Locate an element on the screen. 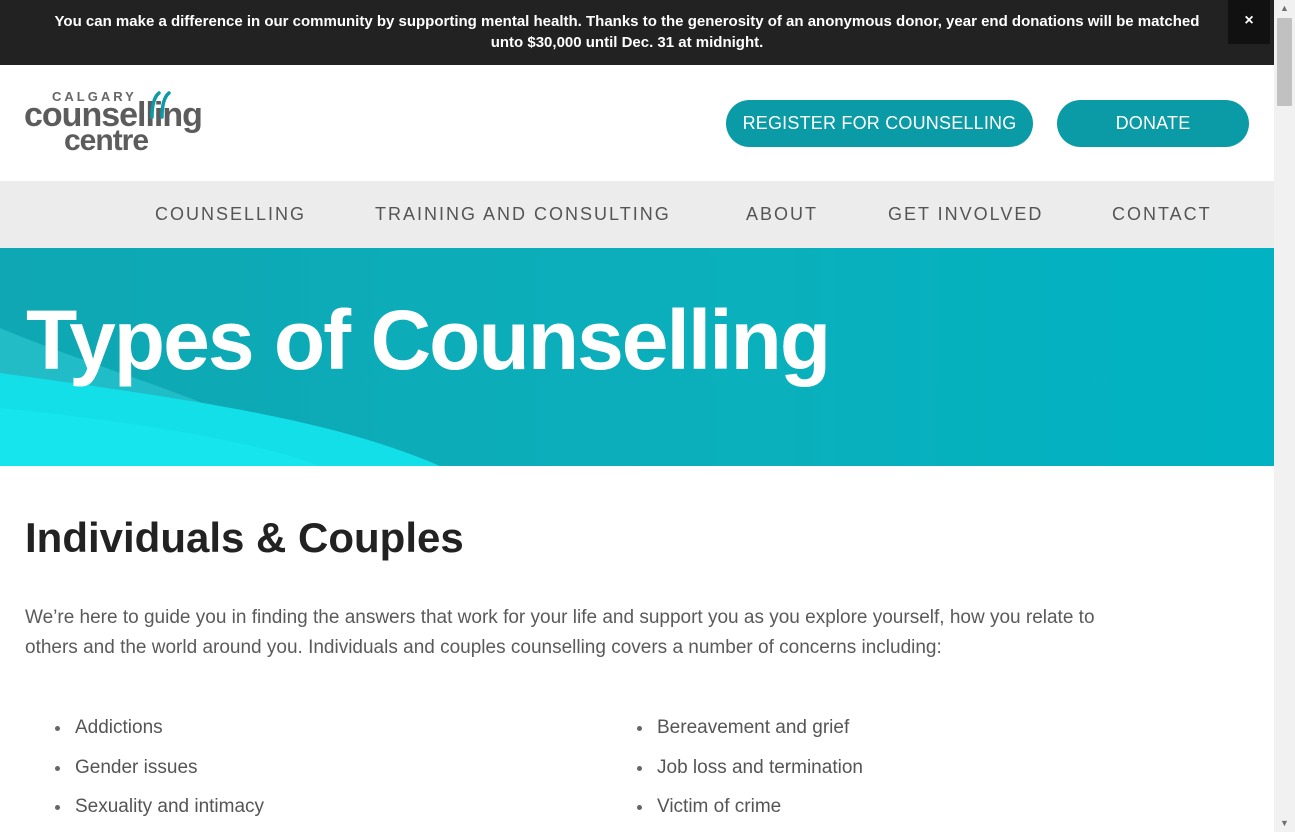 Image resolution: width=1295 pixels, height=832 pixels. list-item: Job loss and termination is located at coordinates (750, 773).